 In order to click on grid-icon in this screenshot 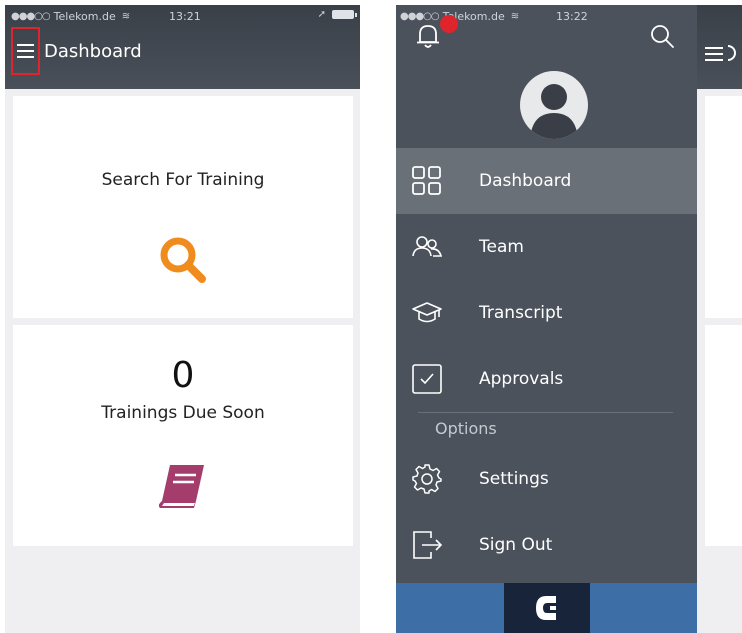, I will do `click(427, 181)`.